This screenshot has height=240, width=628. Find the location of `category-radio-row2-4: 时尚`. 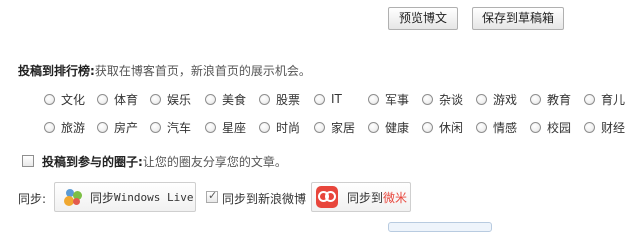

category-radio-row2-4: 时尚 is located at coordinates (279, 127).